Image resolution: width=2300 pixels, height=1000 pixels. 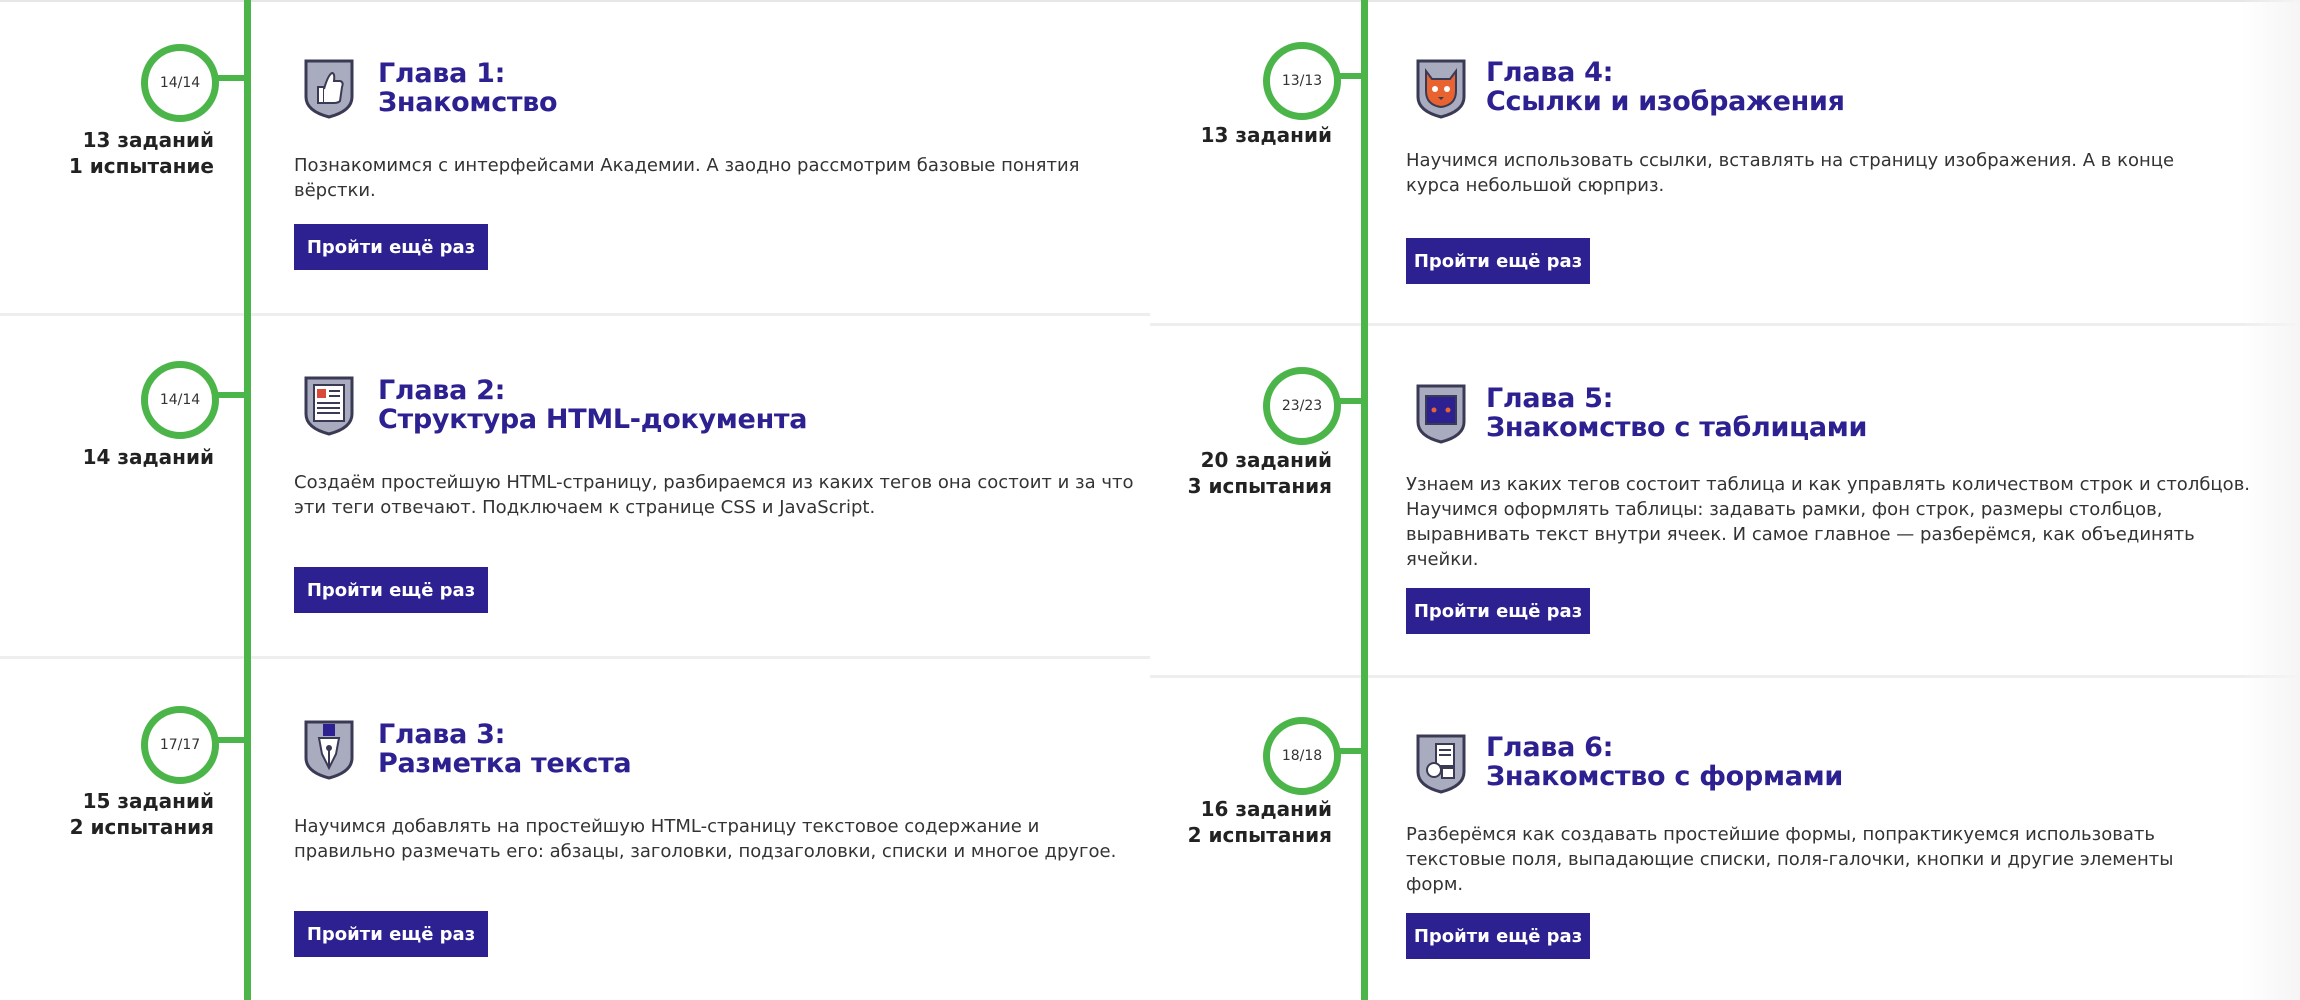 I want to click on chapter-number: Глава 5:, so click(x=1550, y=398).